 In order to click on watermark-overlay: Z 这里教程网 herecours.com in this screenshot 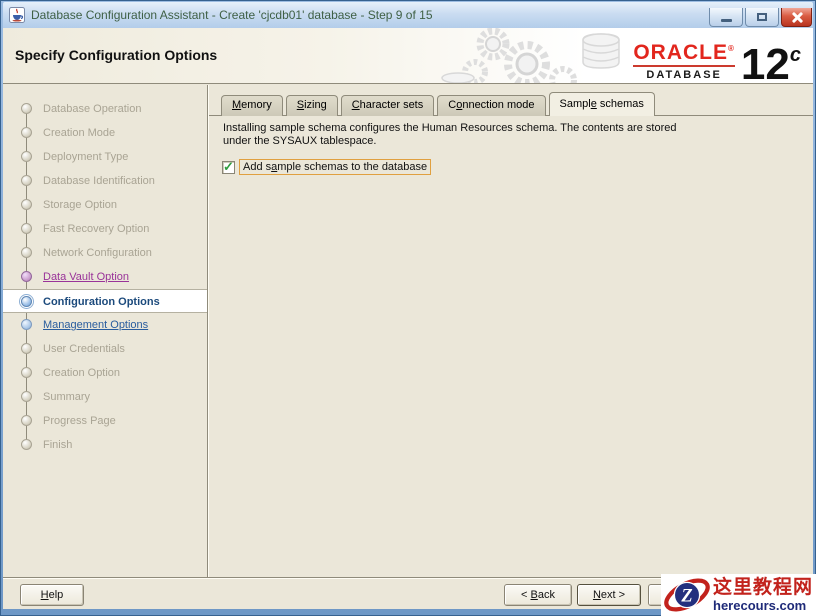, I will do `click(738, 595)`.